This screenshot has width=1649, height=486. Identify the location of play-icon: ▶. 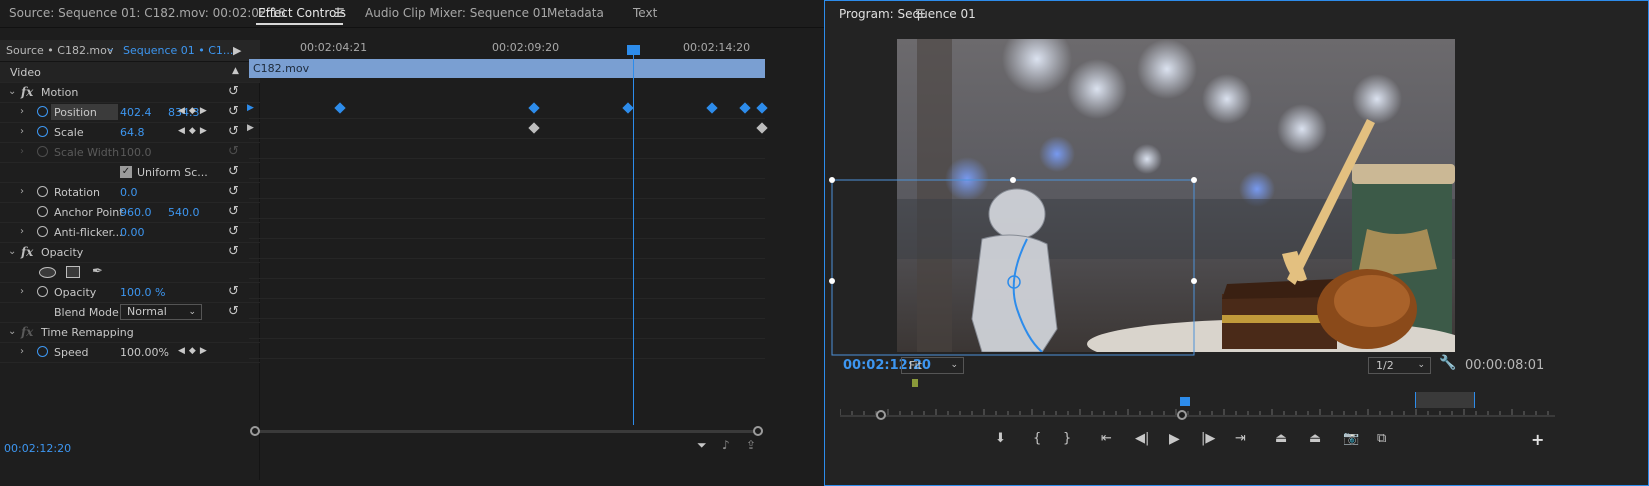
(1174, 439).